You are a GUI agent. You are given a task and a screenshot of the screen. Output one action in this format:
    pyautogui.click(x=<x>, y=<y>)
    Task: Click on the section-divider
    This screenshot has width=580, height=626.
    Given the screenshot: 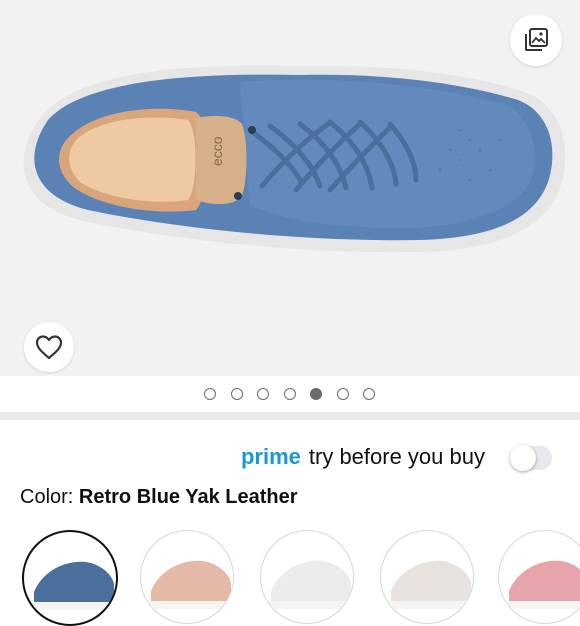 What is the action you would take?
    pyautogui.click(x=290, y=416)
    